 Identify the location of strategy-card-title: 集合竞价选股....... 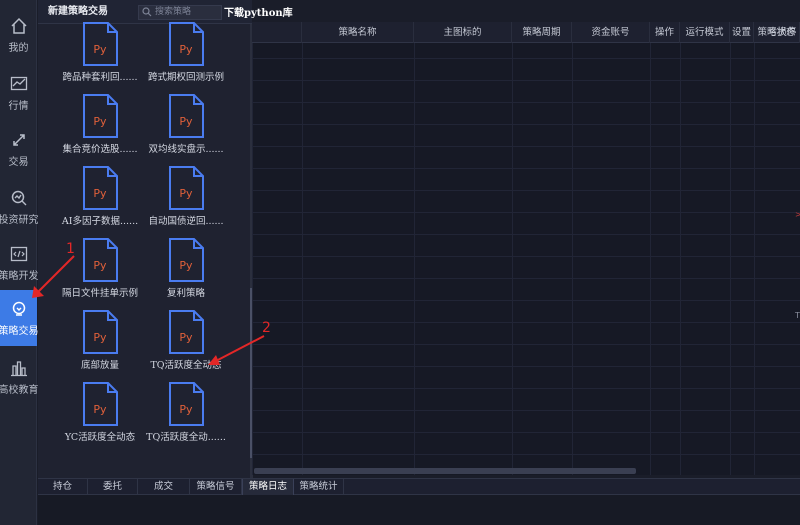
(100, 149).